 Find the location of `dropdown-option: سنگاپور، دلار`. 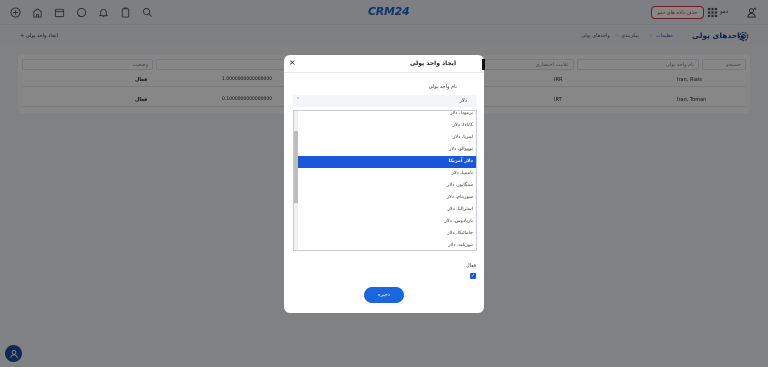

dropdown-option: سنگاپور، دلار is located at coordinates (387, 186).